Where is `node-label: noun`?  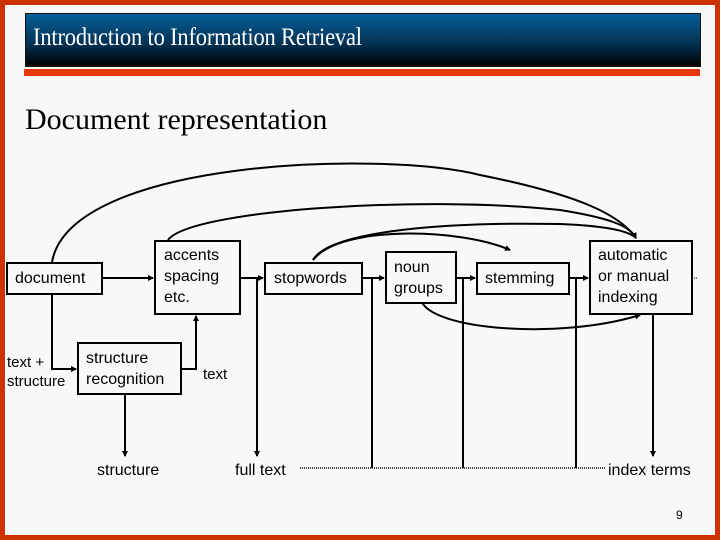 node-label: noun is located at coordinates (412, 267).